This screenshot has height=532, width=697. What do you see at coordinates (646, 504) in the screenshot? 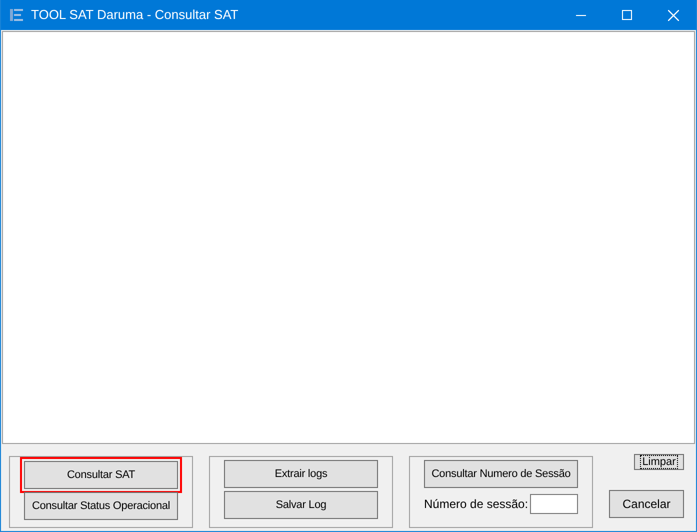
I see `cancel-button: Cancelar` at bounding box center [646, 504].